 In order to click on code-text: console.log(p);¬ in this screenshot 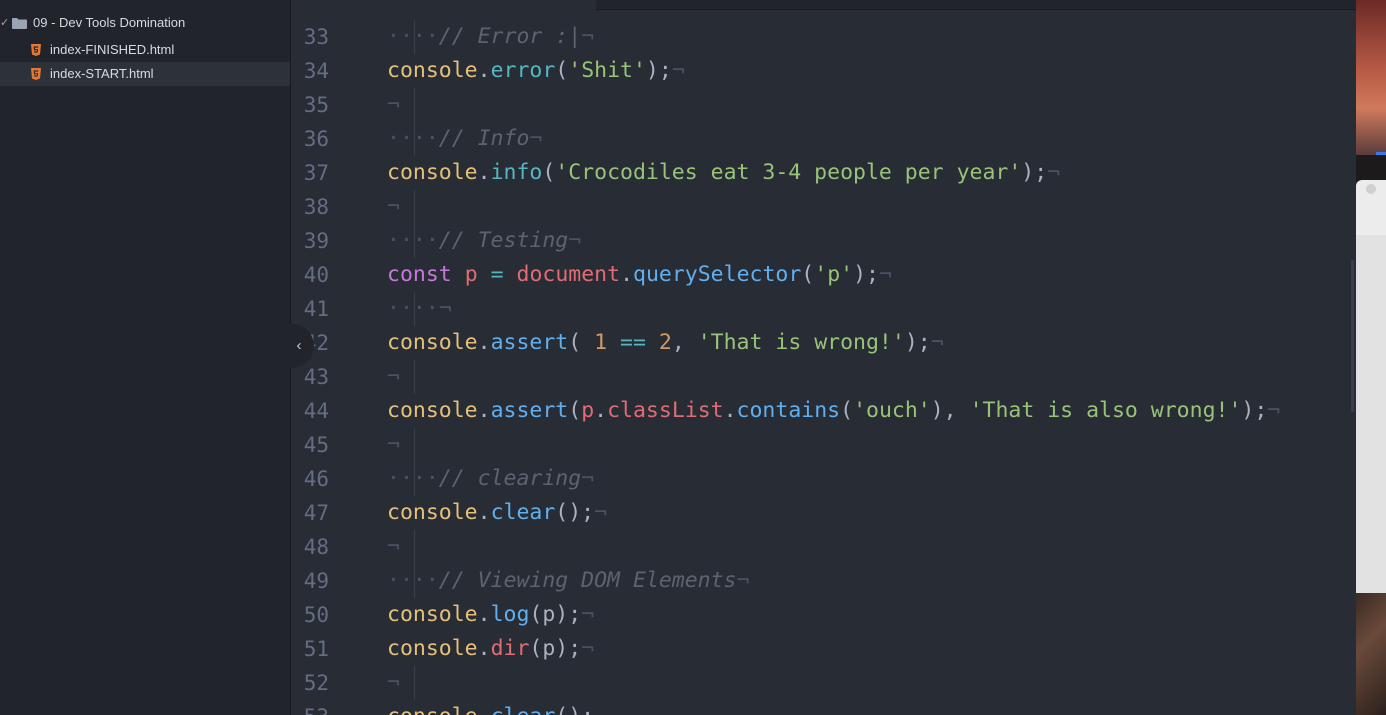, I will do `click(490, 615)`.